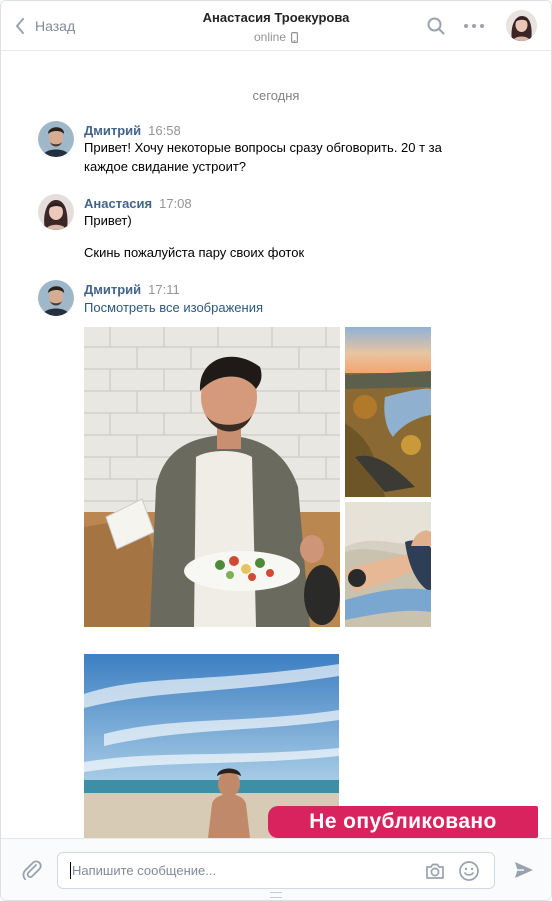  I want to click on back-label: Назад, so click(55, 26).